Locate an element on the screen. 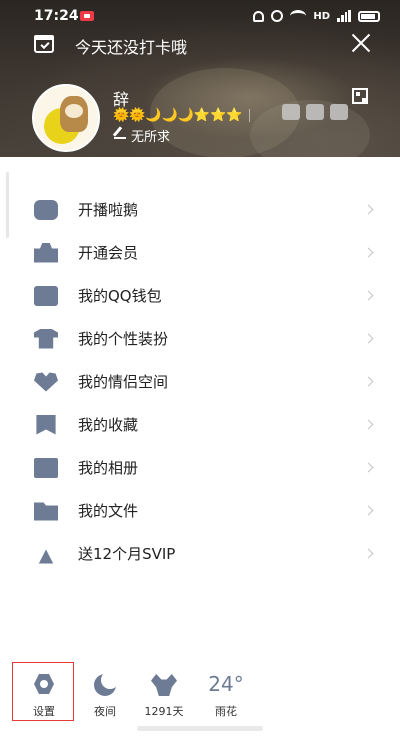 Image resolution: width=400 pixels, height=739 pixels. signature: 无所求 is located at coordinates (150, 135).